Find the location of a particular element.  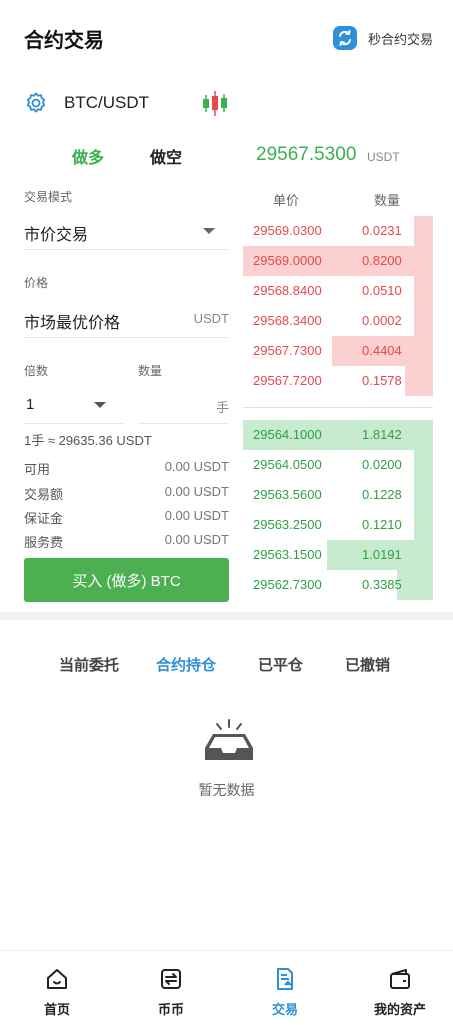

nav-trade: 交易 is located at coordinates (285, 988).